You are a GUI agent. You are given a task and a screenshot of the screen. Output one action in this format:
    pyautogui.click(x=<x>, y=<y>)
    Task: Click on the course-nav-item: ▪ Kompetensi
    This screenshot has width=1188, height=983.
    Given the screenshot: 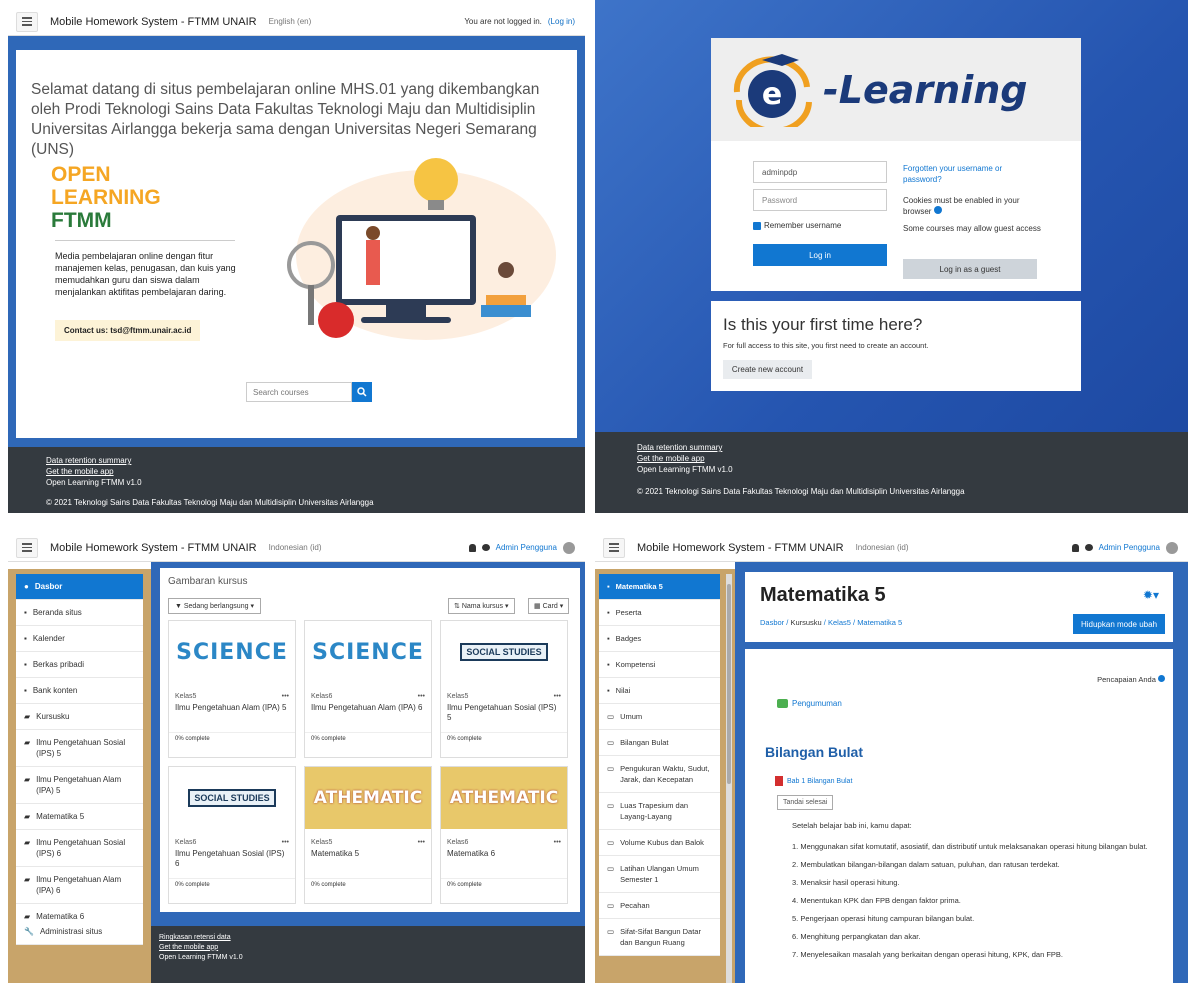 What is the action you would take?
    pyautogui.click(x=659, y=665)
    